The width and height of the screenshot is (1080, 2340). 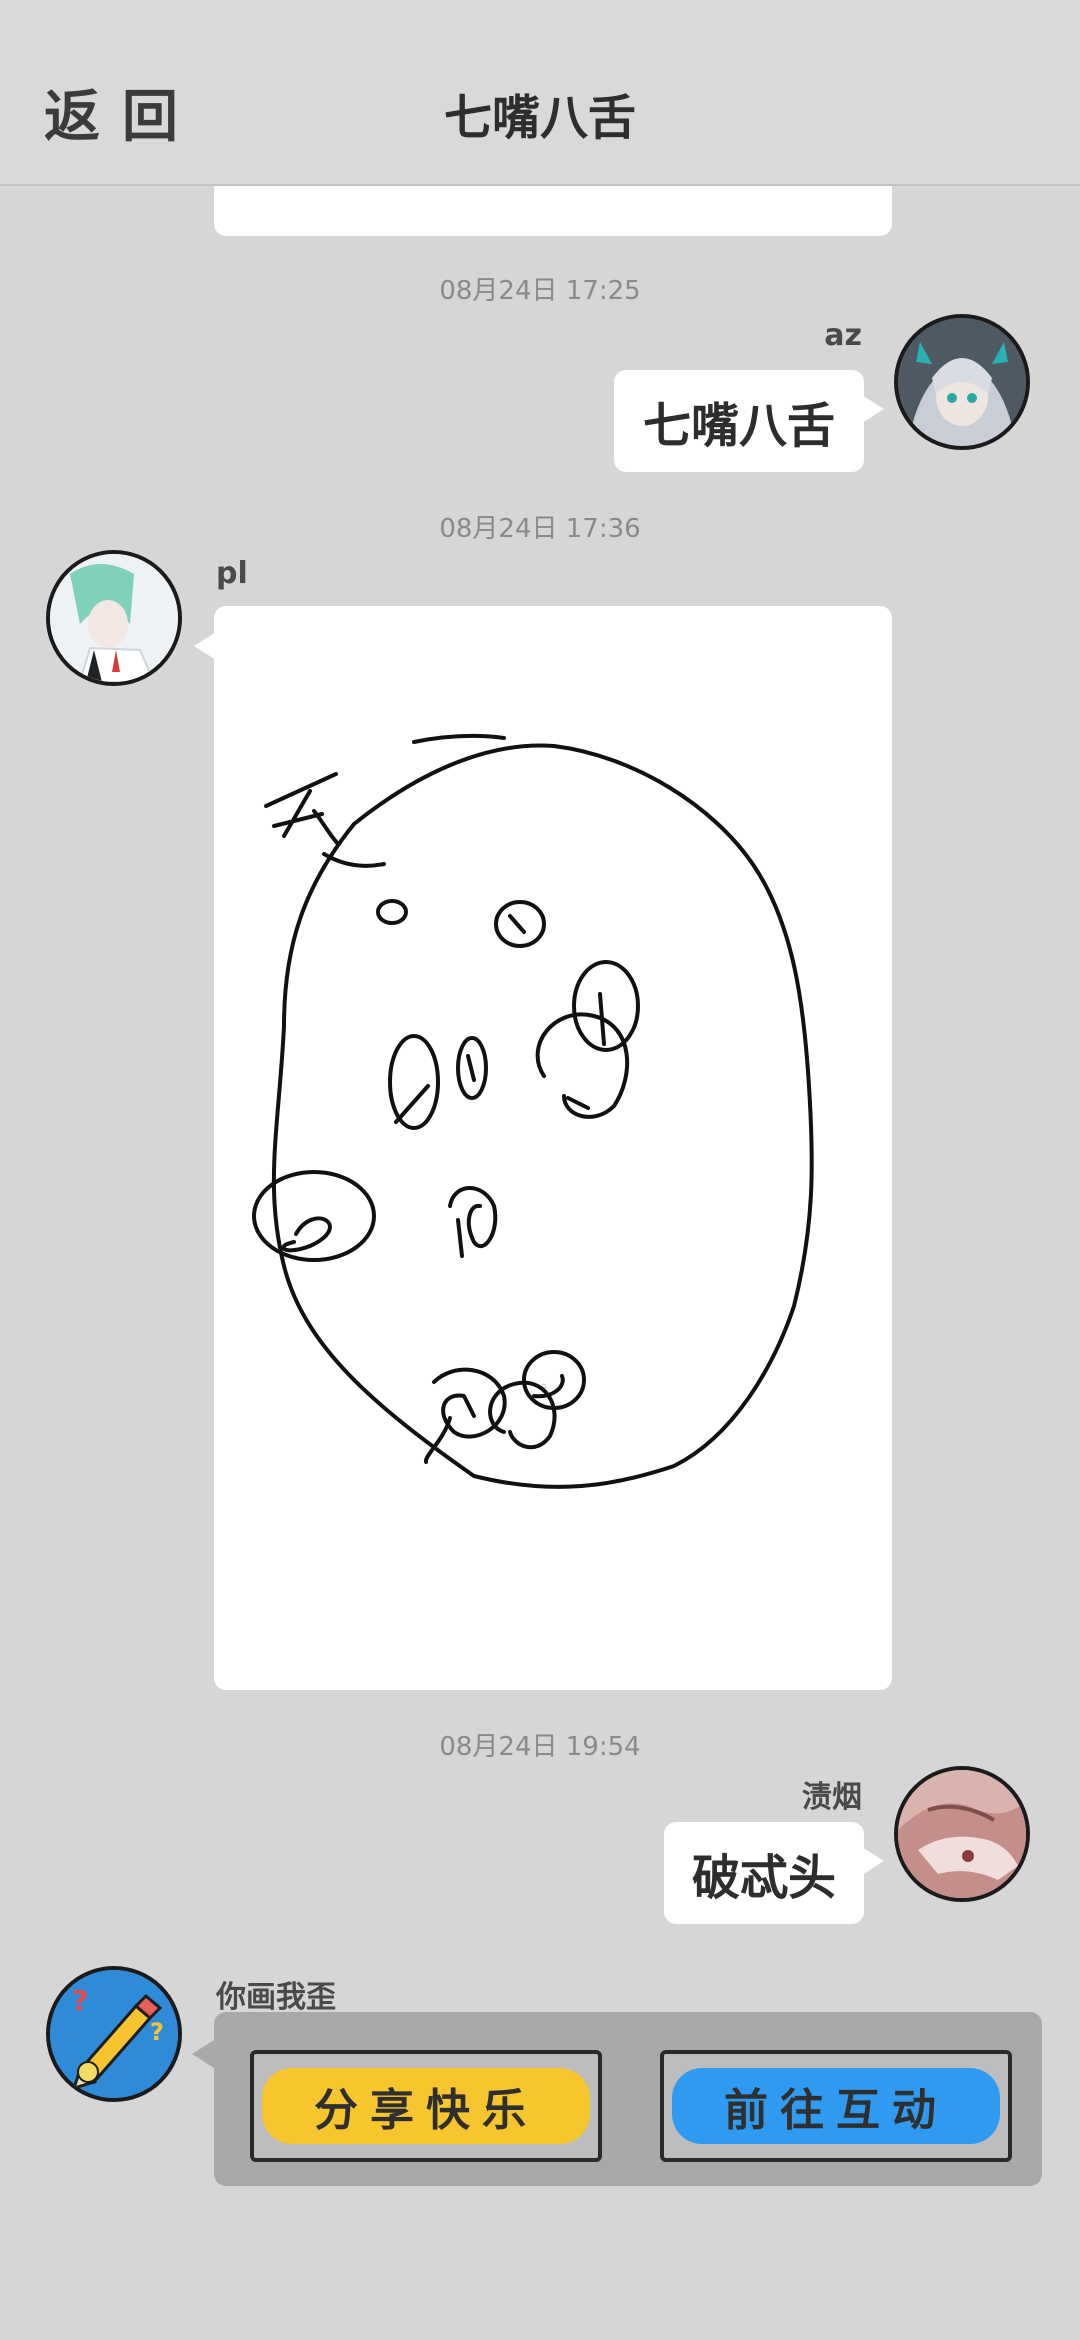 What do you see at coordinates (628, 2099) in the screenshot?
I see `game-card: 分享快乐 前往互动` at bounding box center [628, 2099].